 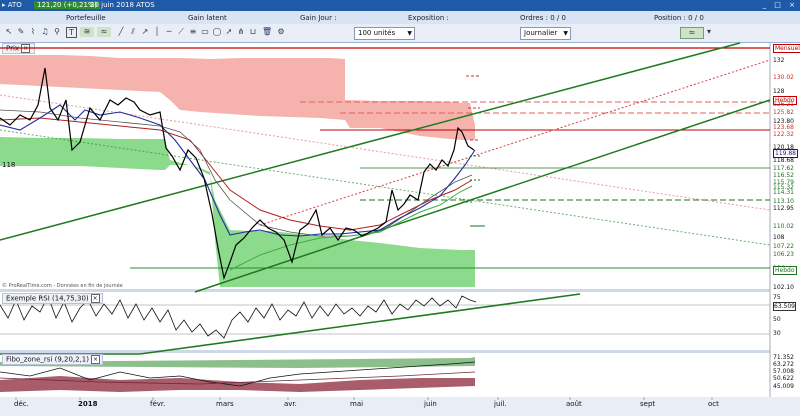 What do you see at coordinates (290, 404) in the screenshot?
I see `time-axis-label: avr.` at bounding box center [290, 404].